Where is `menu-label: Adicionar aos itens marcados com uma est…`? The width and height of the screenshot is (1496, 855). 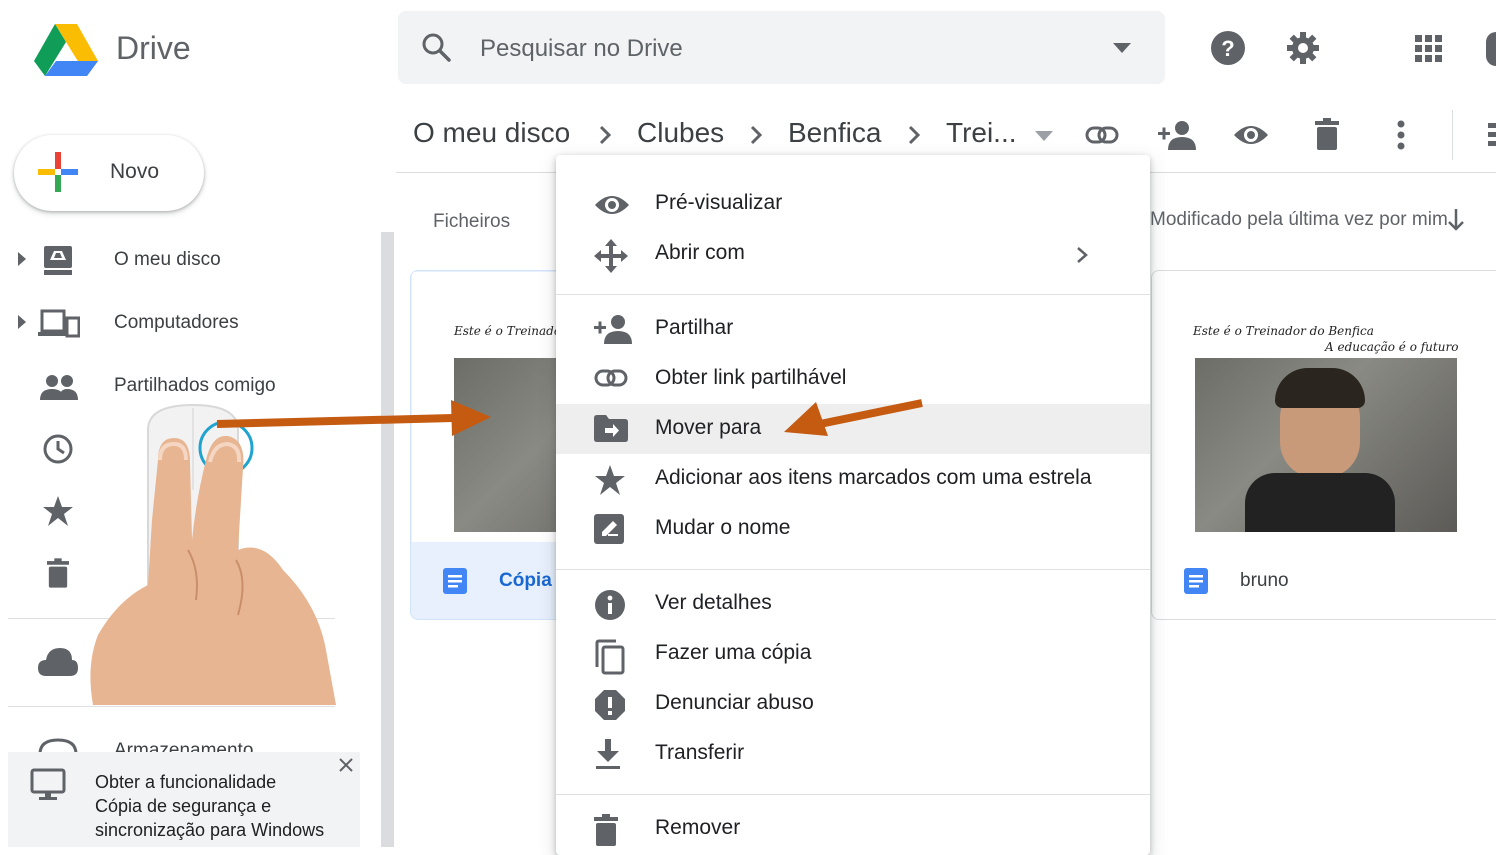 menu-label: Adicionar aos itens marcados com uma est… is located at coordinates (873, 477).